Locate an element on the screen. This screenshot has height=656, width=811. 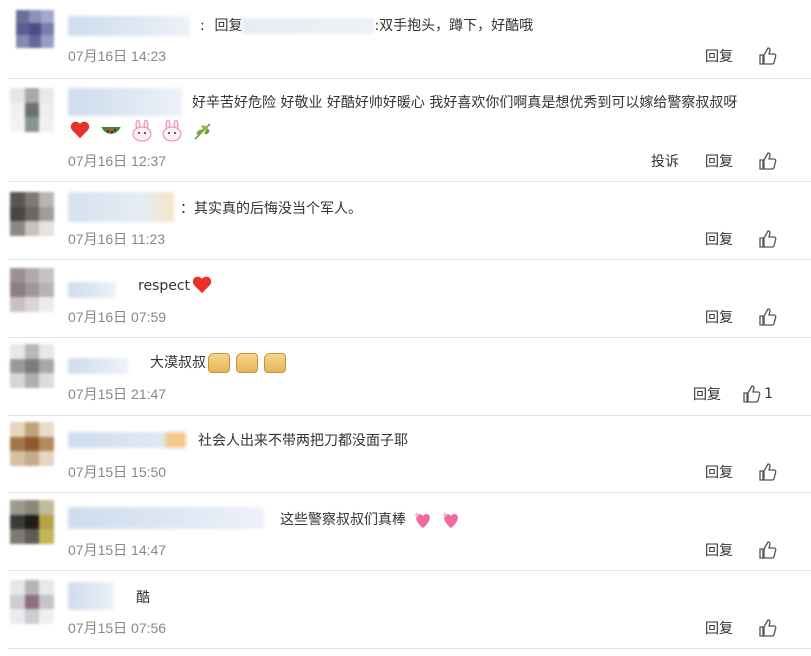
watermelon-emoji-icon is located at coordinates (111, 130).